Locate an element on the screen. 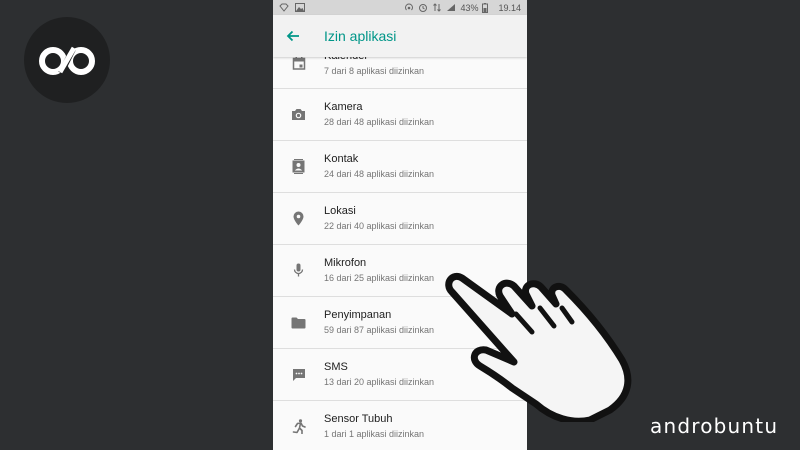  permission-item-kontak: Kontak 24 dari 48 aplikasi diizinkan is located at coordinates (400, 167).